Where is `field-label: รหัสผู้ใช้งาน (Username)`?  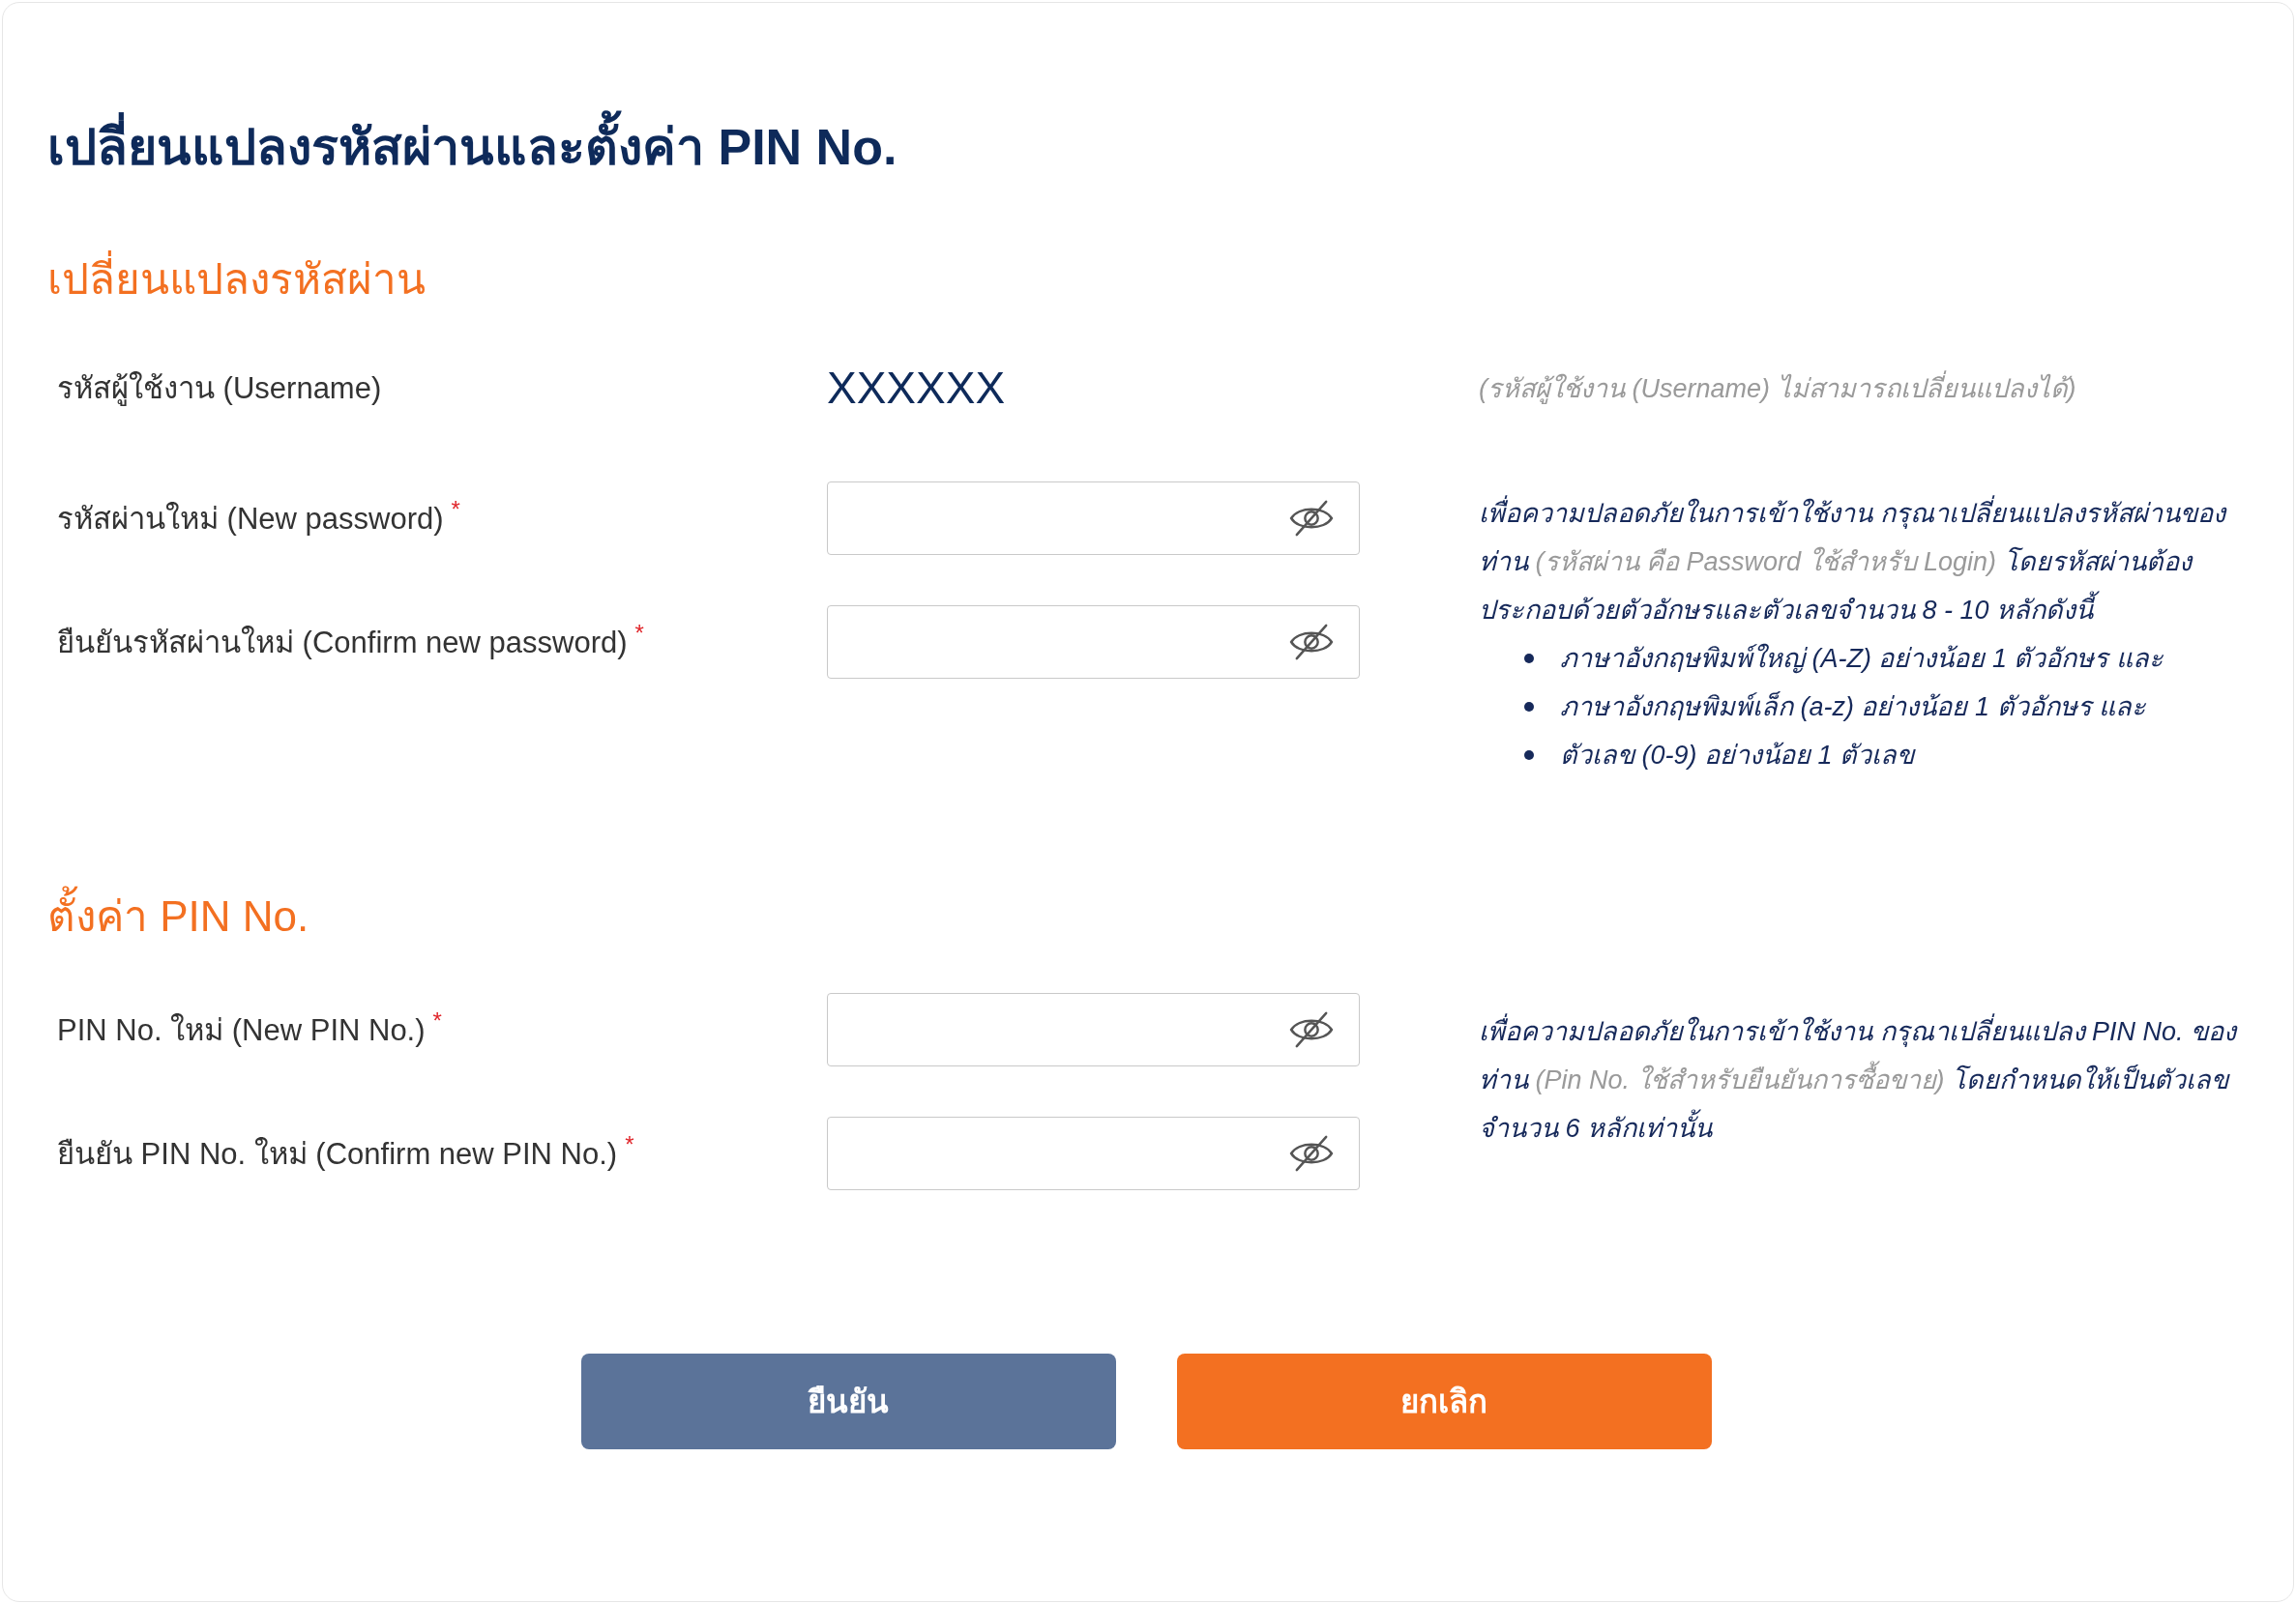 field-label: รหัสผู้ใช้งาน (Username) is located at coordinates (219, 389).